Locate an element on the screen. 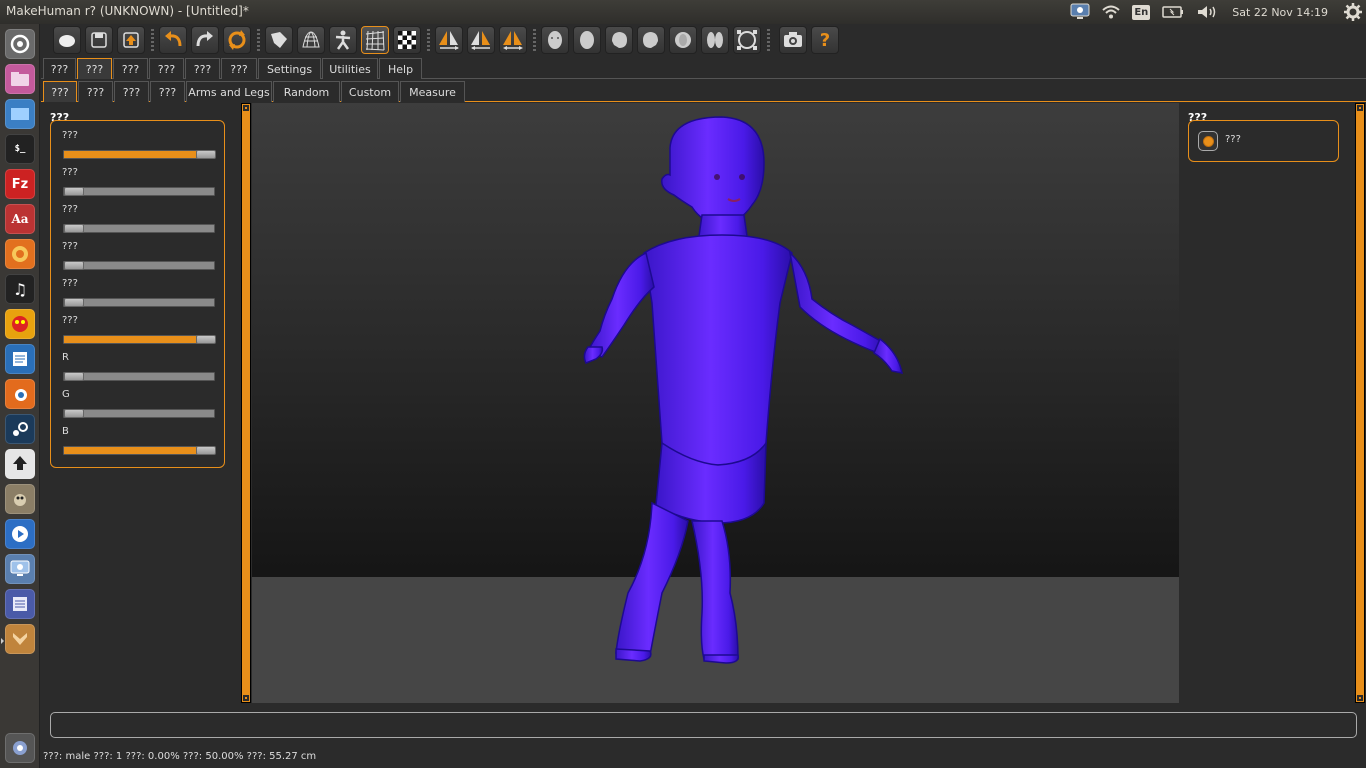  blender-icon is located at coordinates (20, 394).